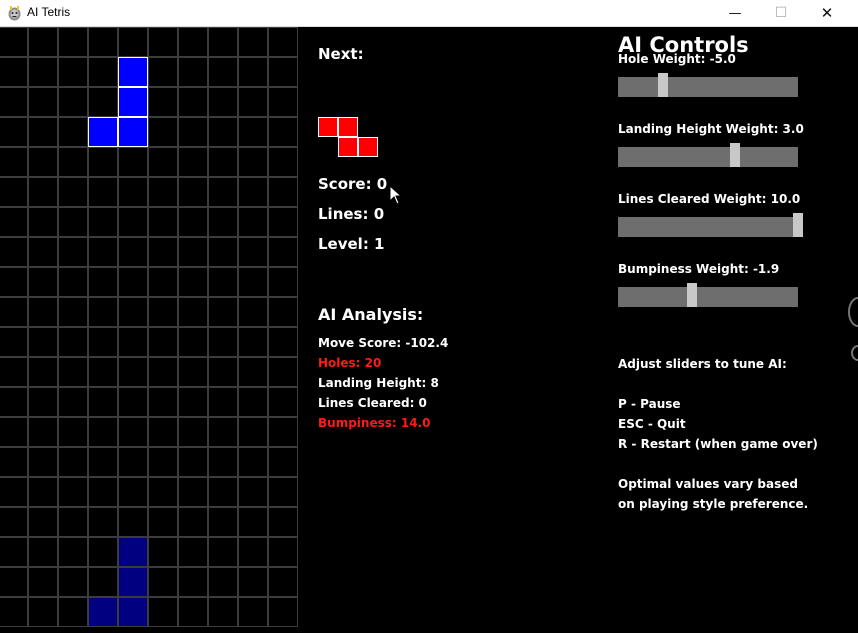  Describe the element at coordinates (708, 85) in the screenshot. I see `hole-weight-slider` at that location.